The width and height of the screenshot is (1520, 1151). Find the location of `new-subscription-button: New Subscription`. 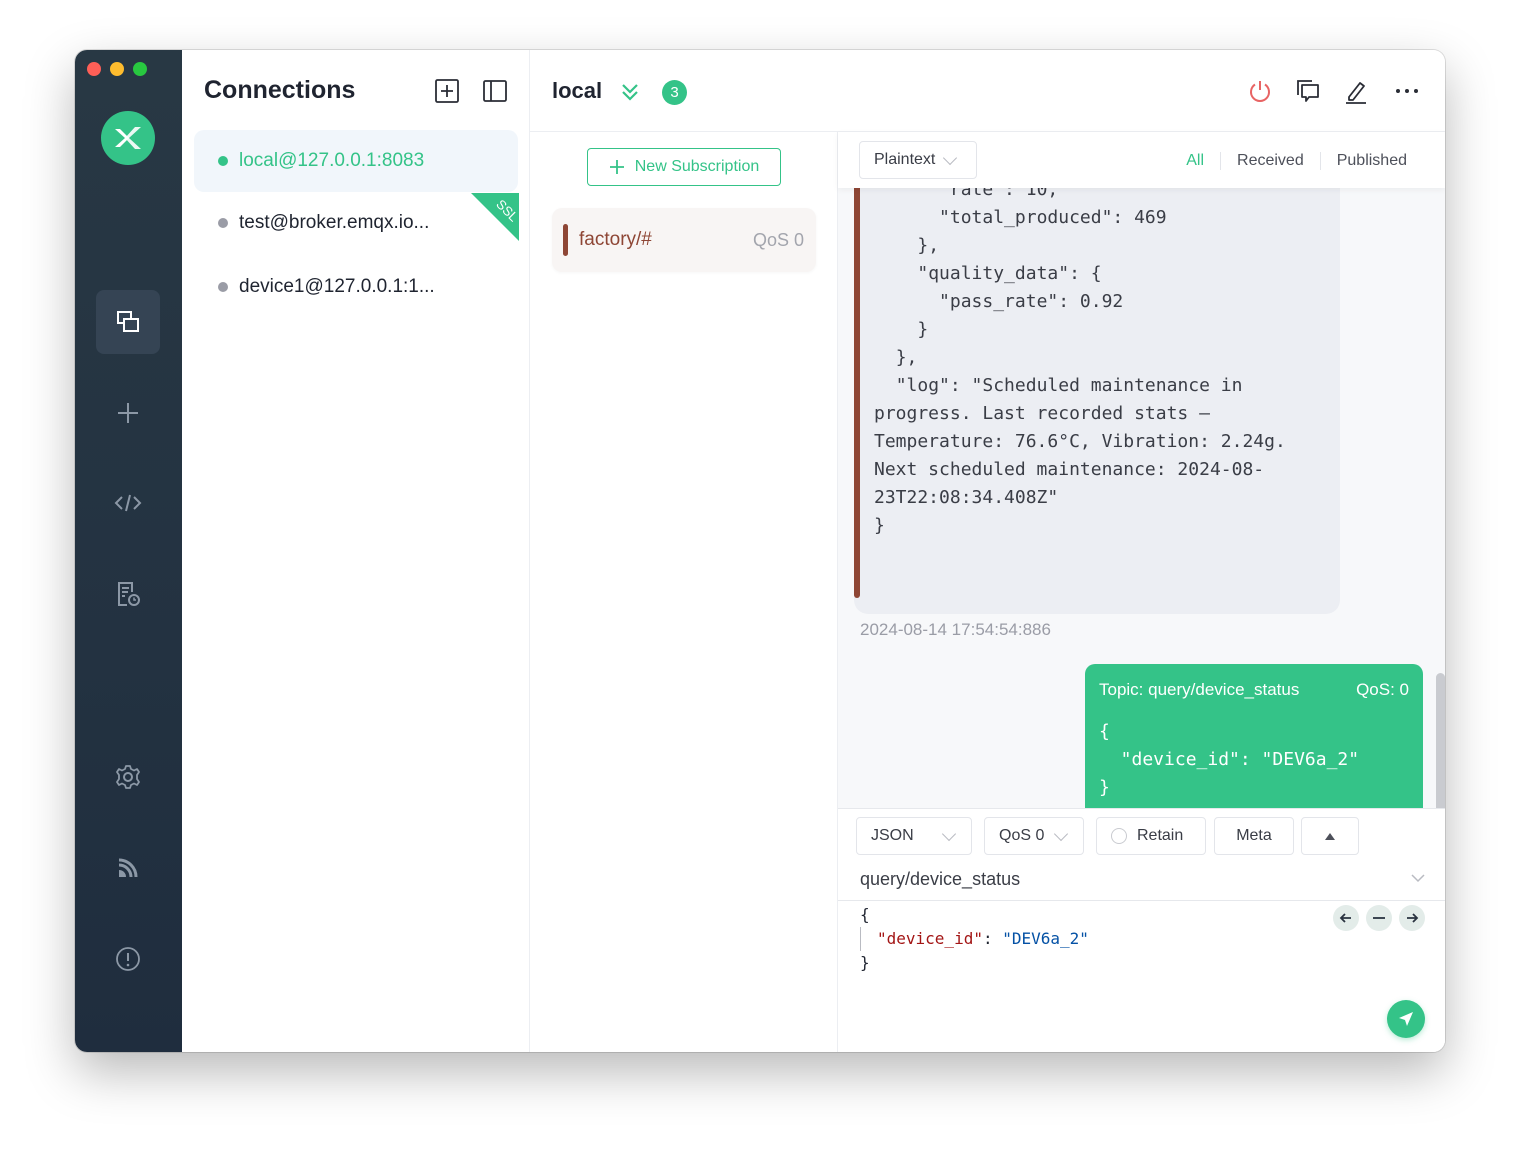

new-subscription-button: New Subscription is located at coordinates (684, 167).